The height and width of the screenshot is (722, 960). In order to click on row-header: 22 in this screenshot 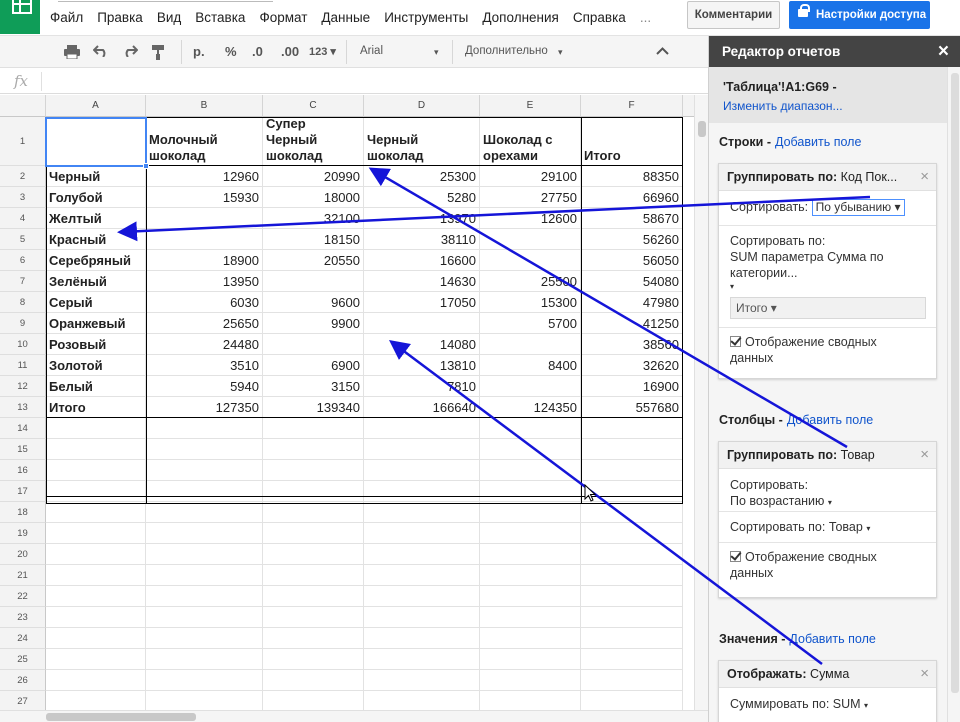, I will do `click(23, 596)`.